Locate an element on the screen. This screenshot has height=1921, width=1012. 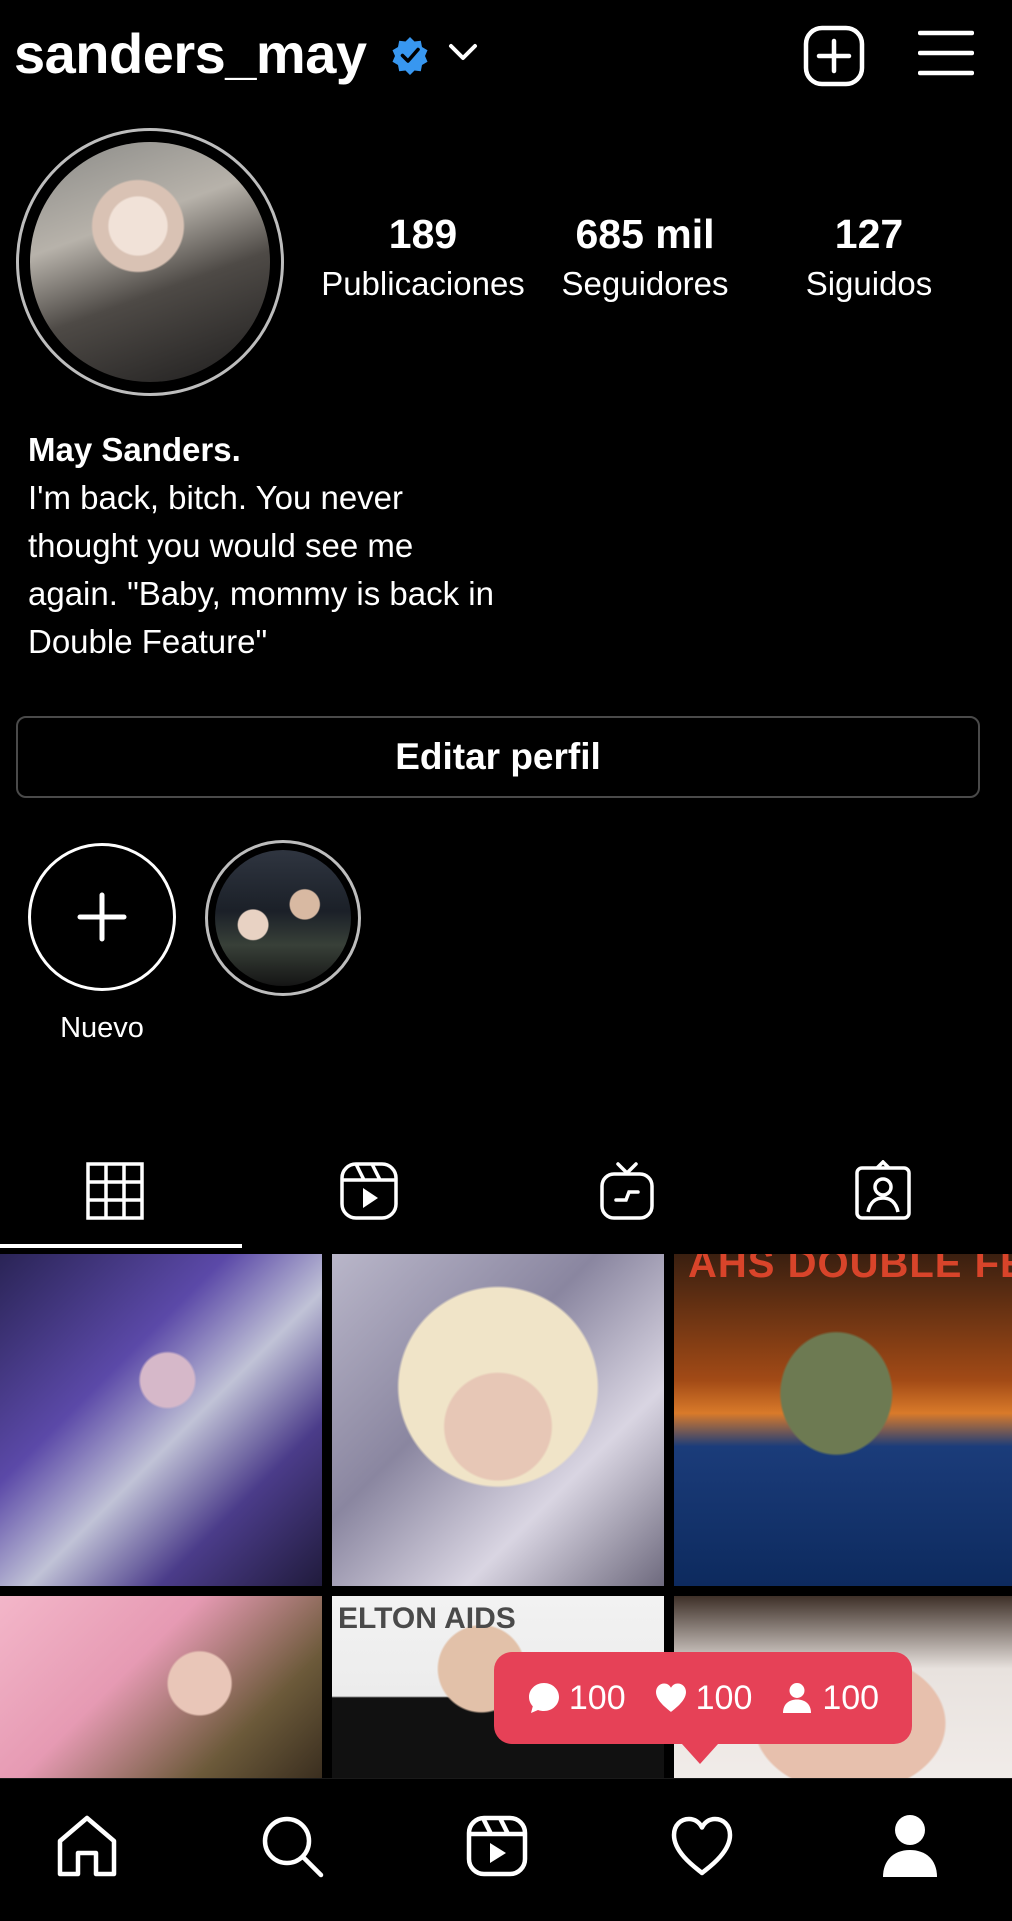
chevron-down-icon is located at coordinates (463, 52).